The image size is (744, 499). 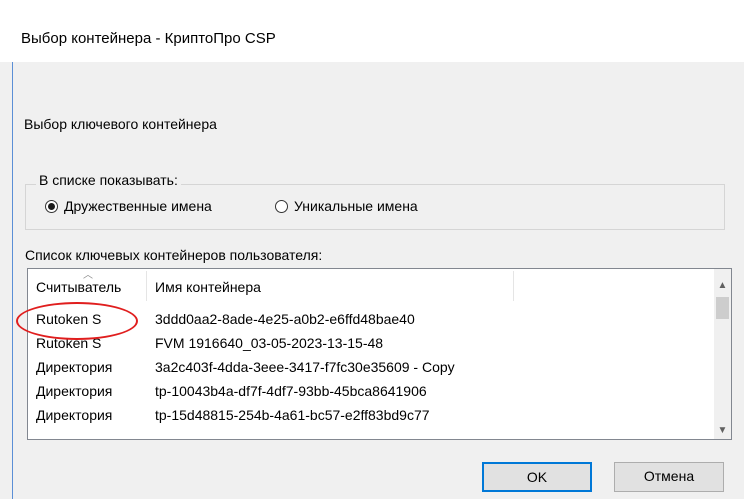 What do you see at coordinates (78, 285) in the screenshot?
I see `column-header-reader: Считыватель` at bounding box center [78, 285].